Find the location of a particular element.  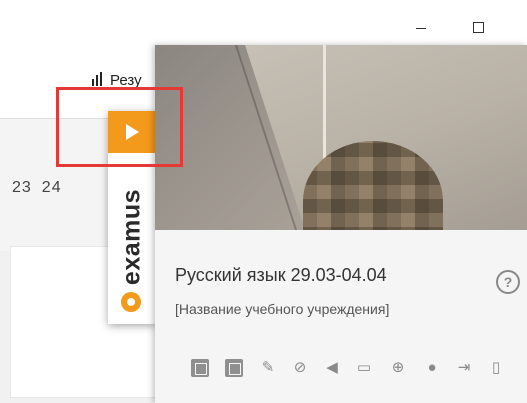

chat-icon: ▭ is located at coordinates (364, 368).